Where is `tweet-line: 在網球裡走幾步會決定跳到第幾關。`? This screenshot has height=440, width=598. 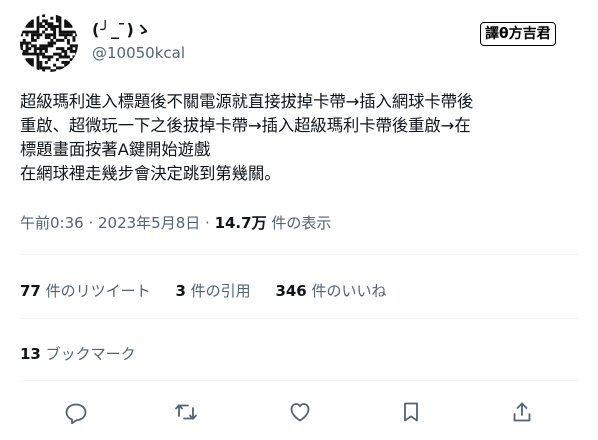
tweet-line: 在網球裡走幾步會決定跳到第幾關。 is located at coordinates (150, 173).